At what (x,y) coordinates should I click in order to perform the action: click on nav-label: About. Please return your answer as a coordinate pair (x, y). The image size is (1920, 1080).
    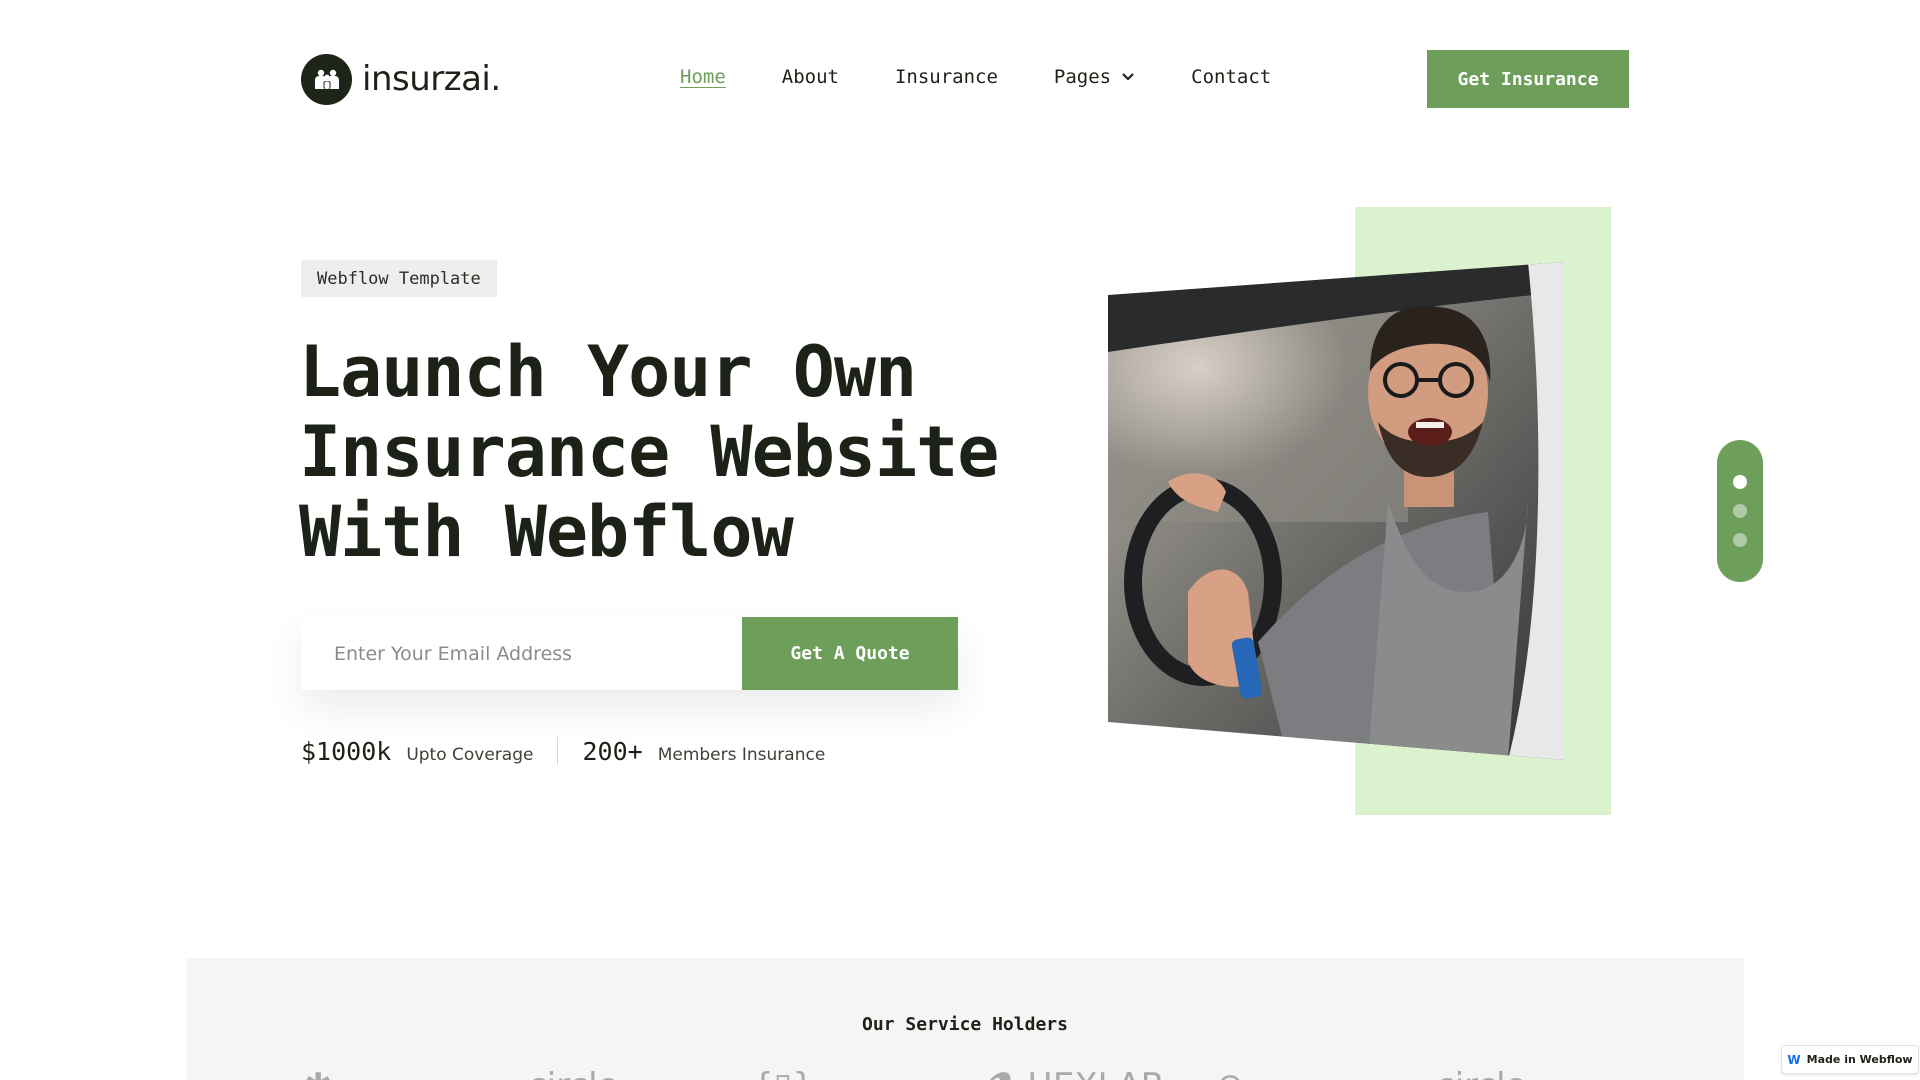
    Looking at the image, I should click on (810, 77).